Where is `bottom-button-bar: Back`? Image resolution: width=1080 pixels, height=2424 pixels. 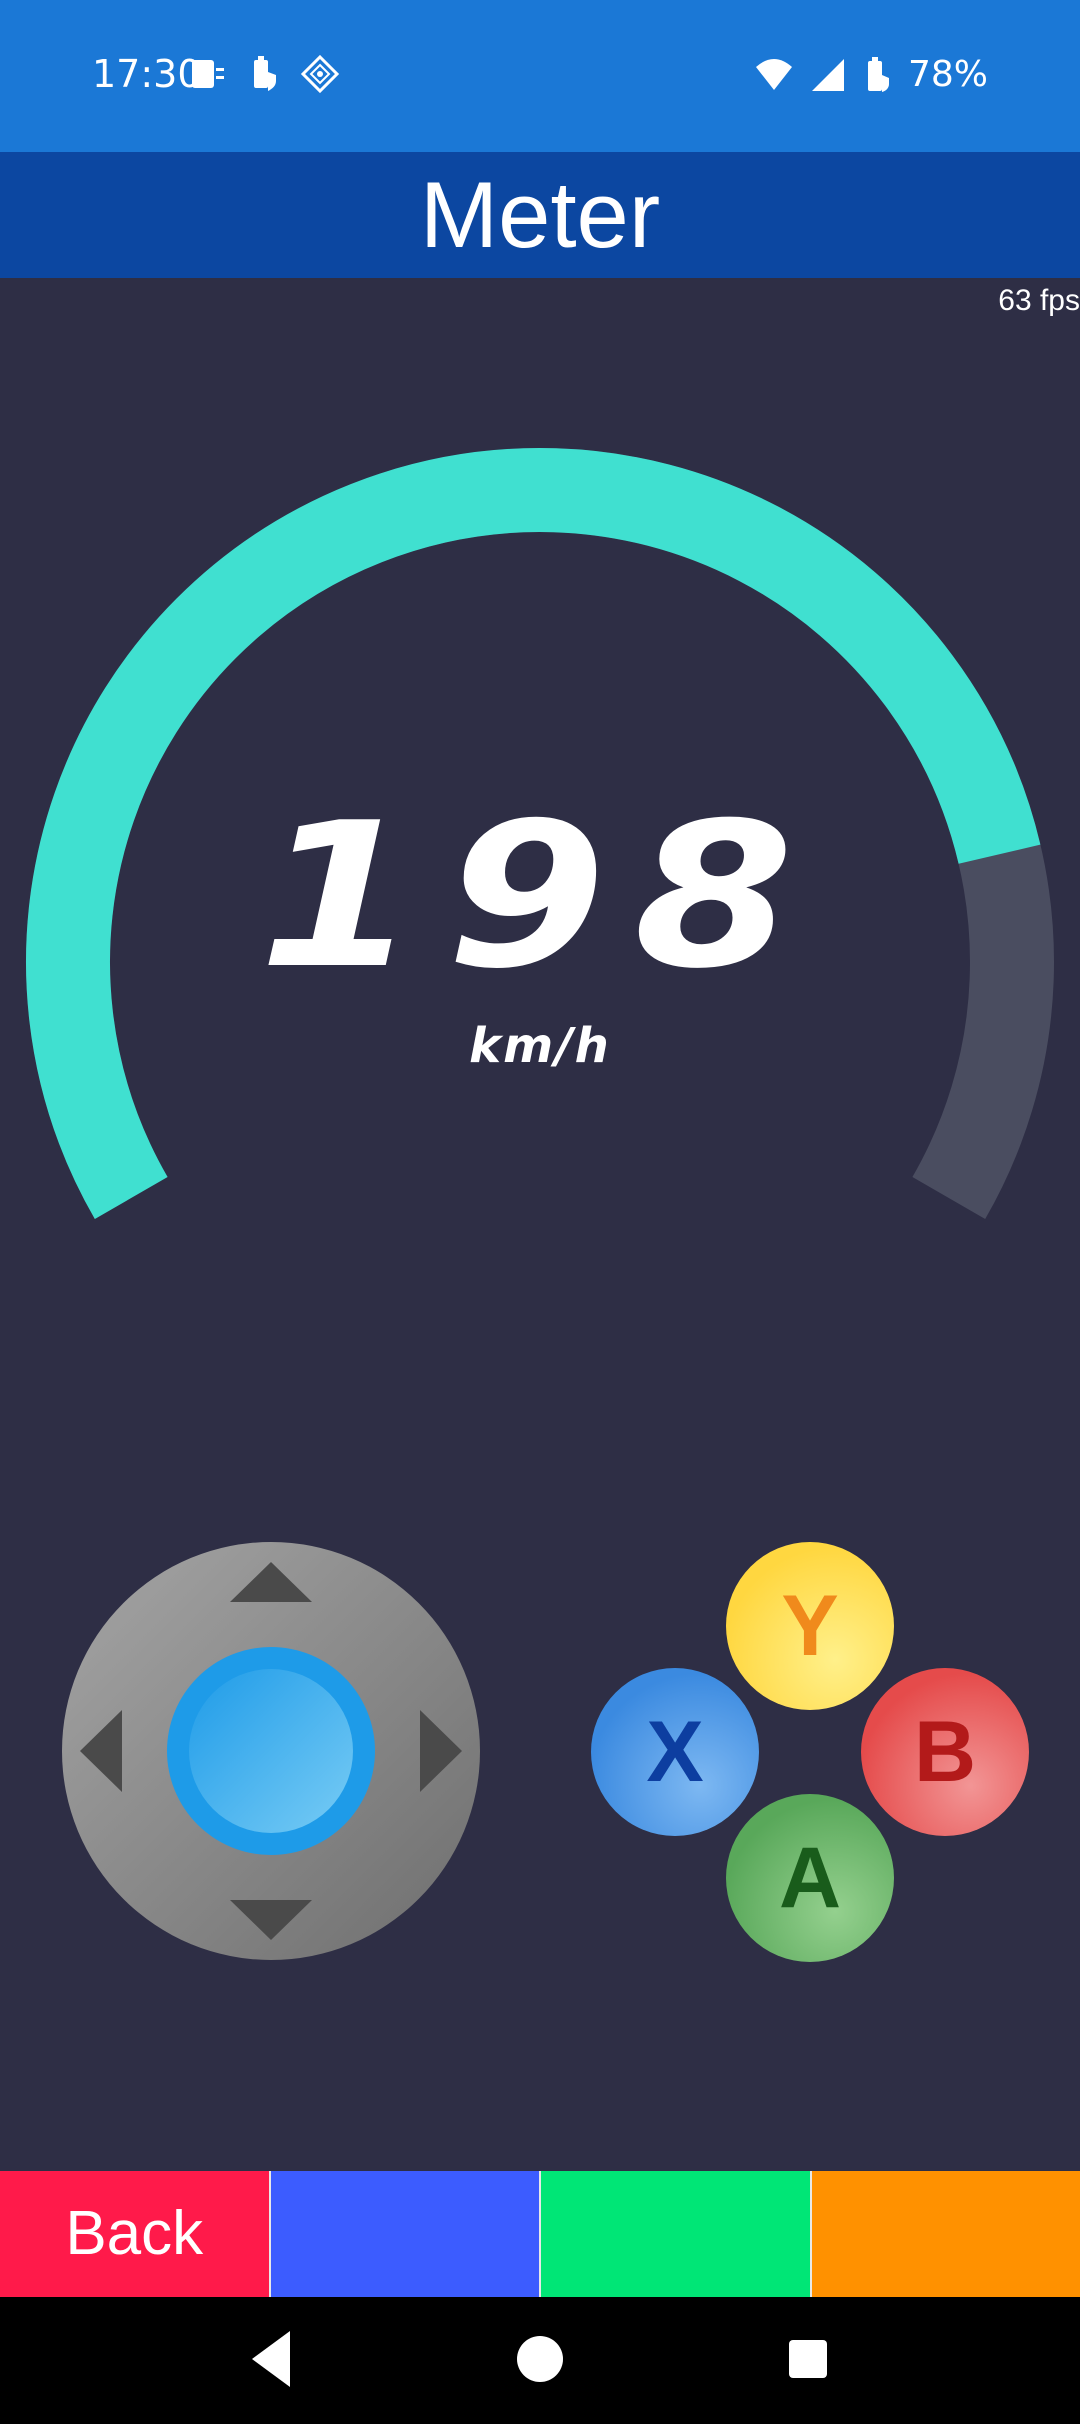 bottom-button-bar: Back is located at coordinates (540, 2234).